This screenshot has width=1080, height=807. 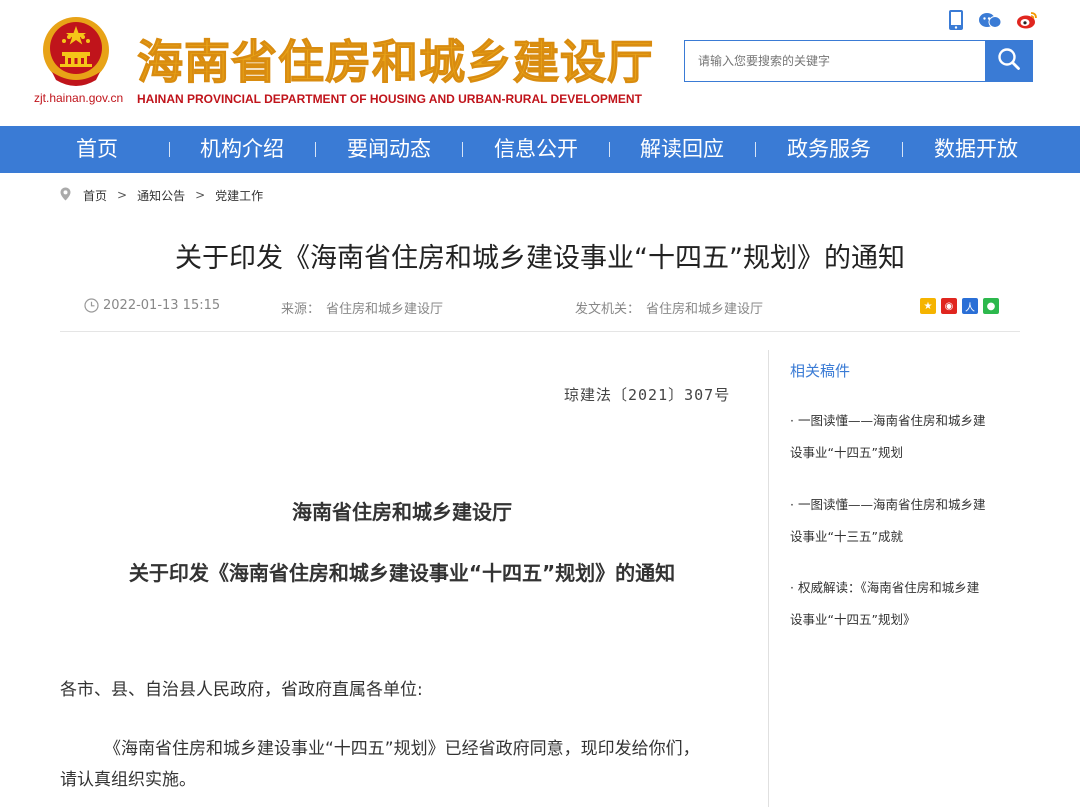 What do you see at coordinates (65, 195) in the screenshot?
I see `location-pin-icon` at bounding box center [65, 195].